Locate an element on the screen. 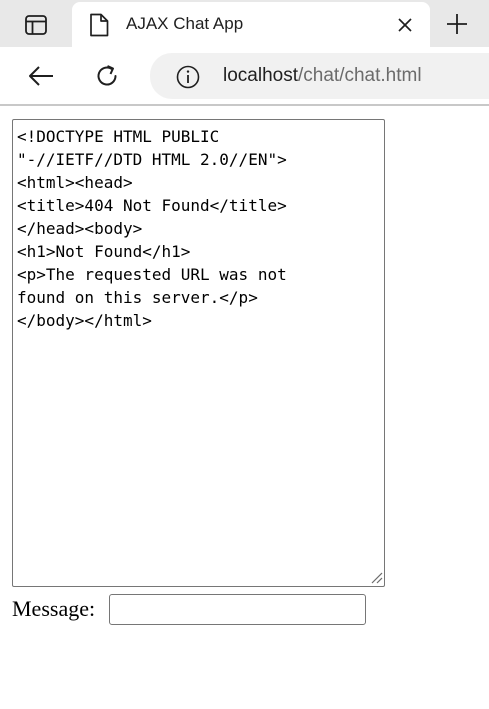 This screenshot has width=489, height=709. reload-button is located at coordinates (107, 76).